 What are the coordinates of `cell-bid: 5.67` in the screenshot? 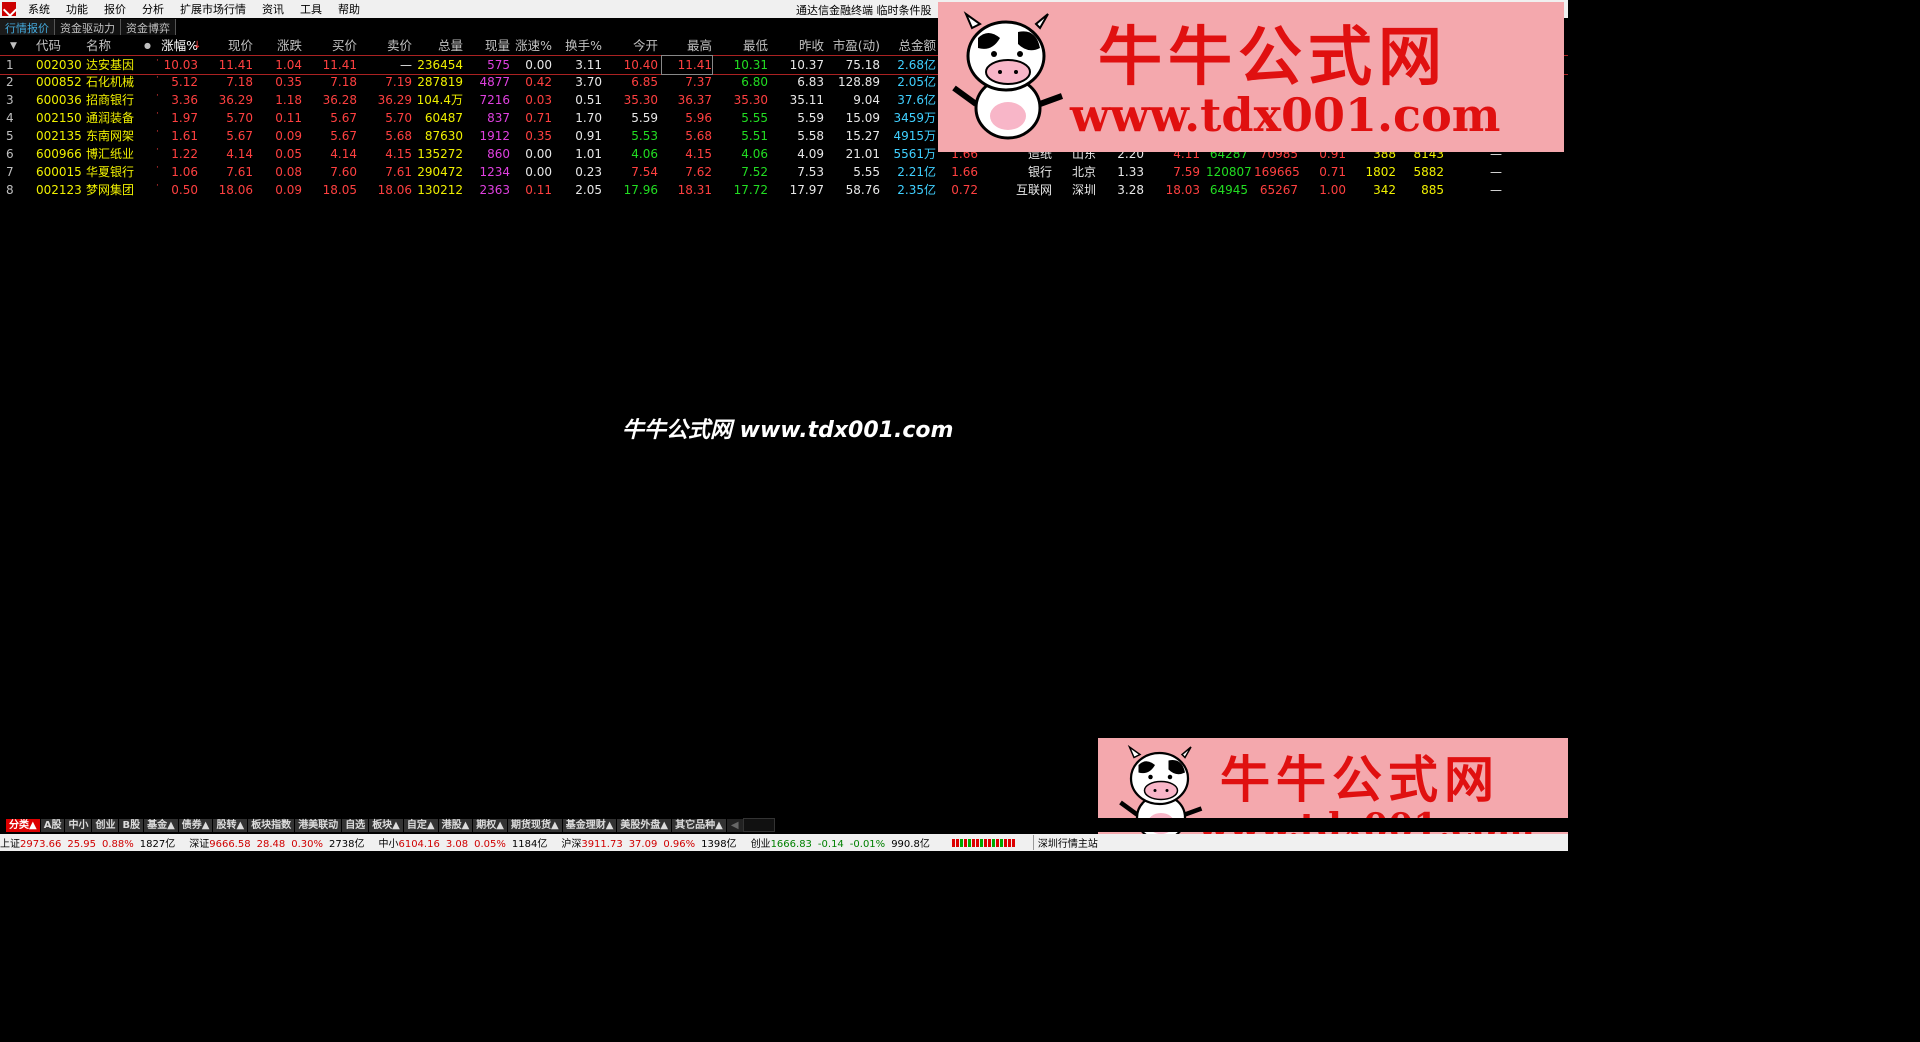 It's located at (343, 136).